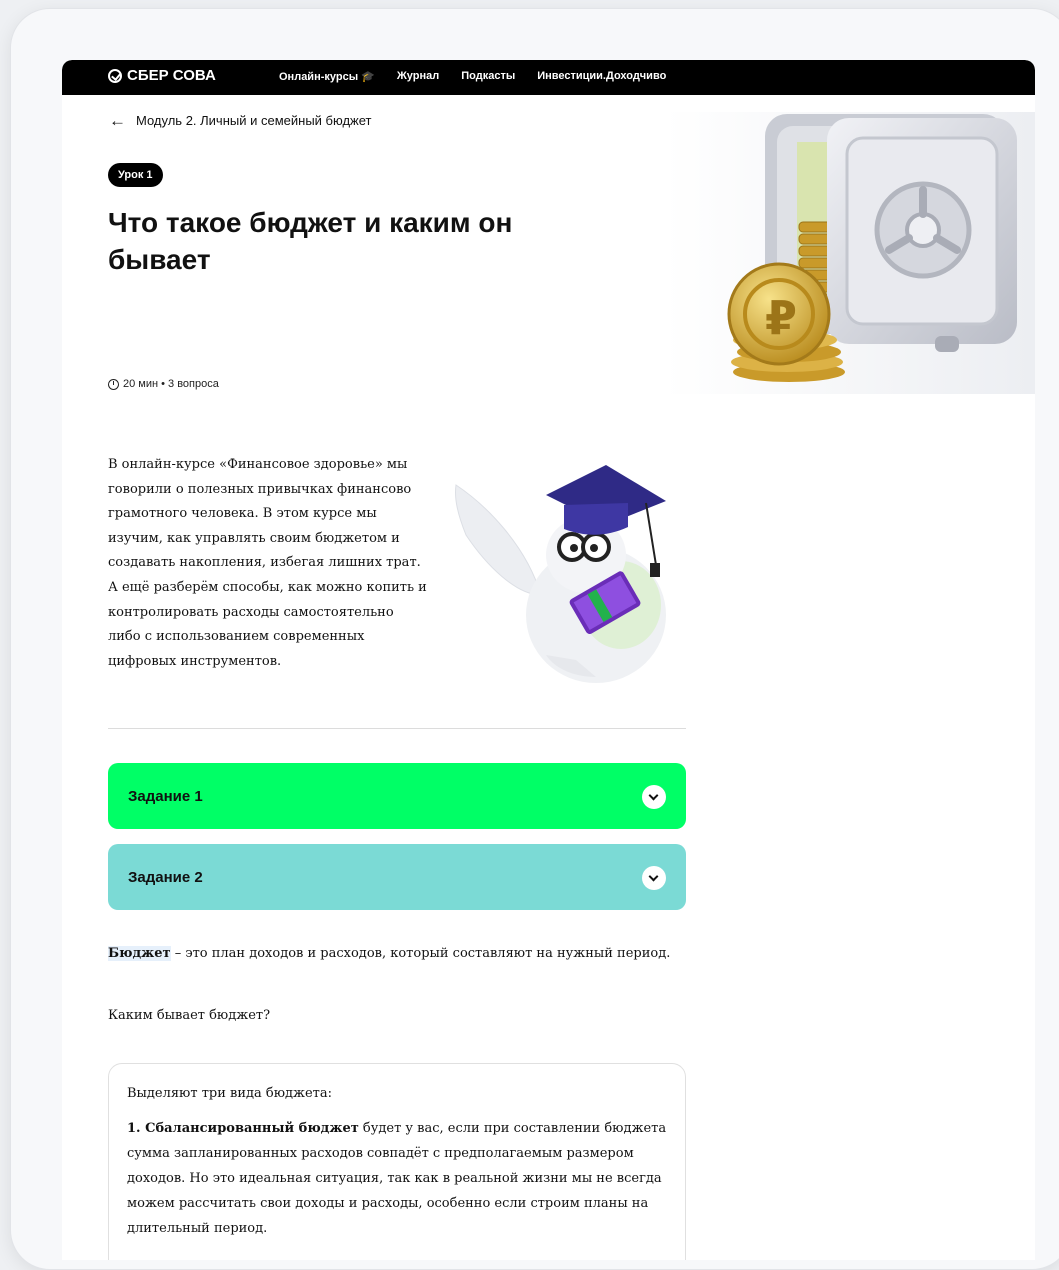 This screenshot has height=1270, width=1059. Describe the element at coordinates (165, 796) in the screenshot. I see `task-1-label: Задание 1` at that location.